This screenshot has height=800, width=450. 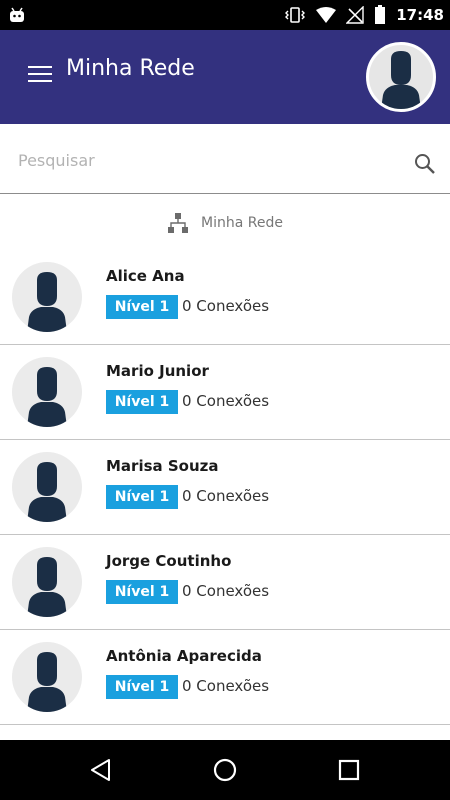 What do you see at coordinates (425, 164) in the screenshot?
I see `search-icon` at bounding box center [425, 164].